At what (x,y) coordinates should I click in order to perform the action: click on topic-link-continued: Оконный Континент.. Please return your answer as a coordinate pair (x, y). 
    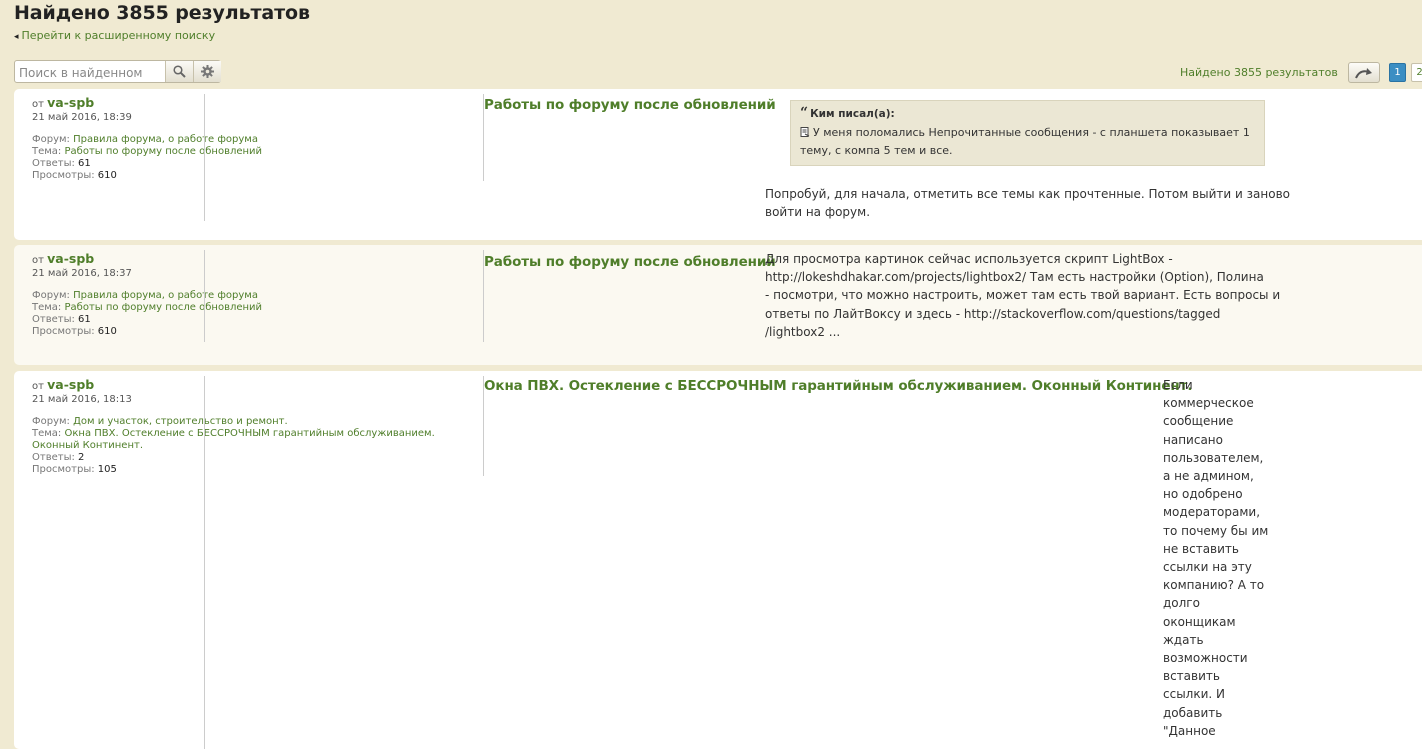
    Looking at the image, I should click on (87, 445).